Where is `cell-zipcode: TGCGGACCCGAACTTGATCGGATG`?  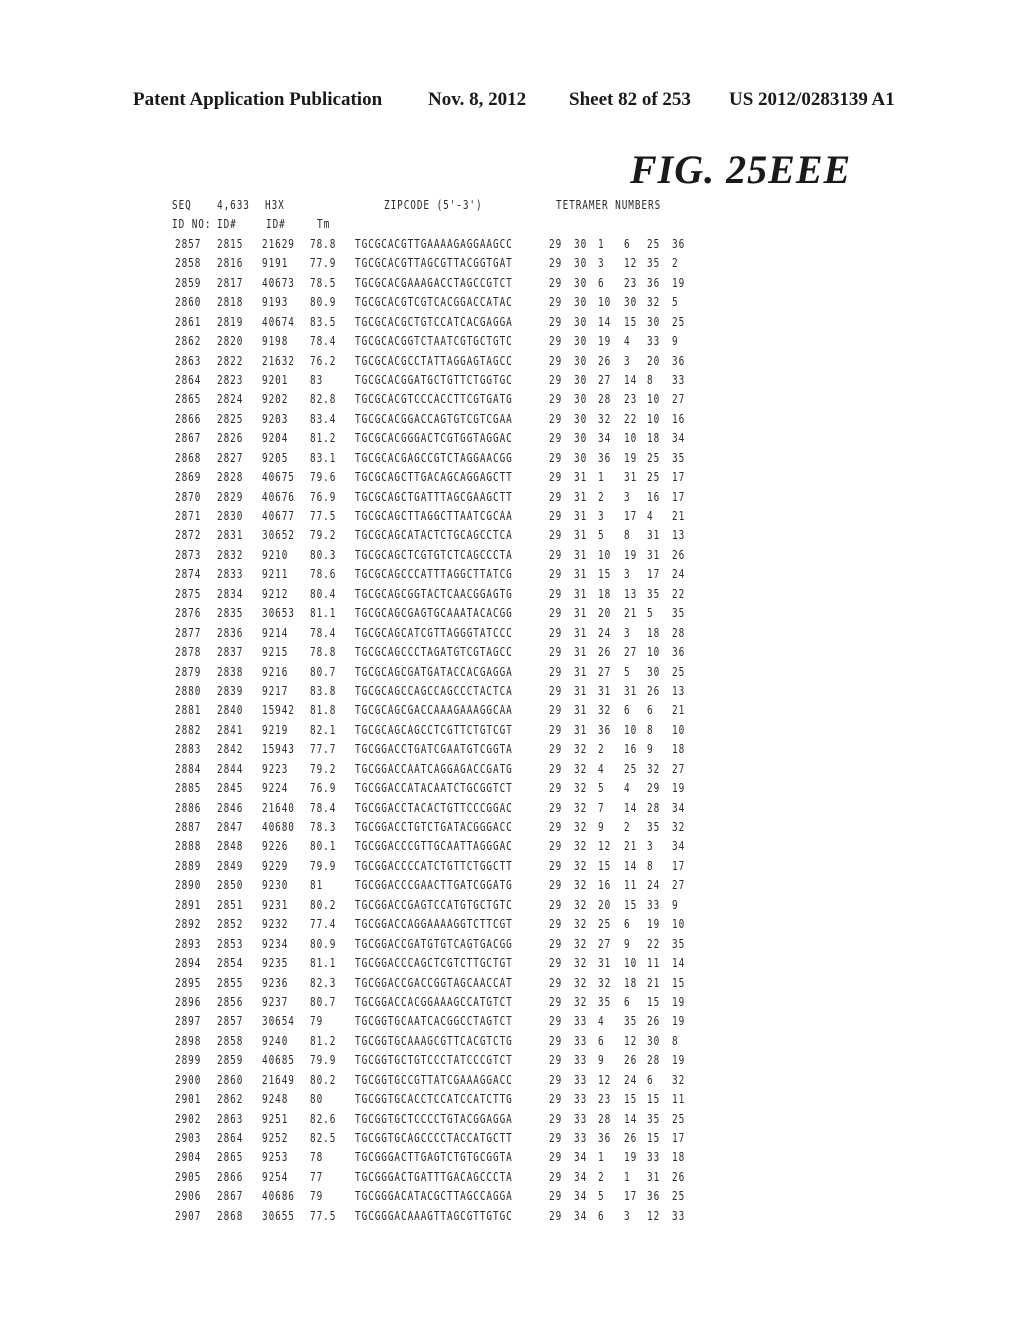
cell-zipcode: TGCGGACCCGAACTTGATCGGATG is located at coordinates (434, 885).